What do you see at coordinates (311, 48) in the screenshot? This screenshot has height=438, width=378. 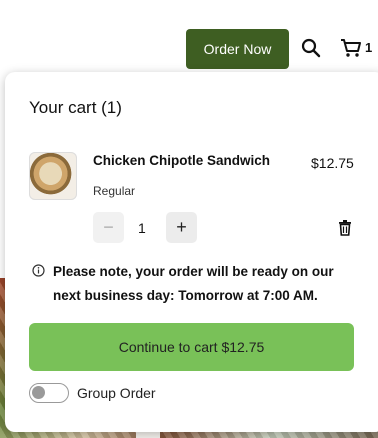 I see `search-icon` at bounding box center [311, 48].